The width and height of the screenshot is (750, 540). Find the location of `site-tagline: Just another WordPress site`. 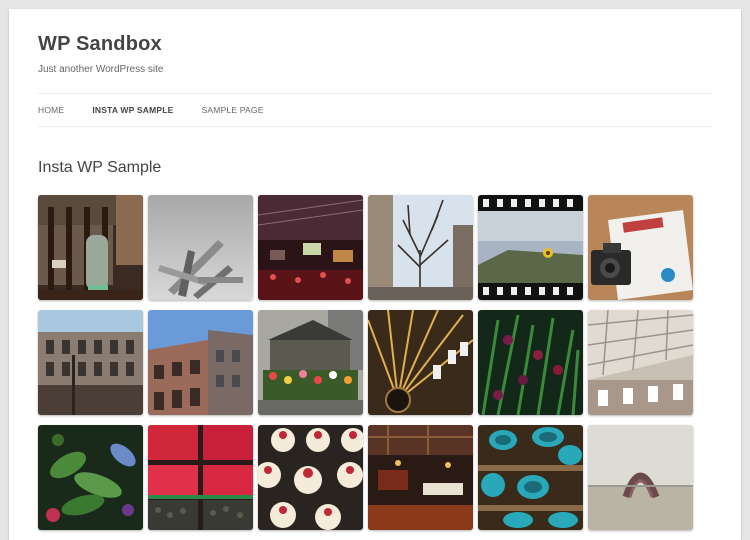

site-tagline: Just another WordPress site is located at coordinates (101, 69).